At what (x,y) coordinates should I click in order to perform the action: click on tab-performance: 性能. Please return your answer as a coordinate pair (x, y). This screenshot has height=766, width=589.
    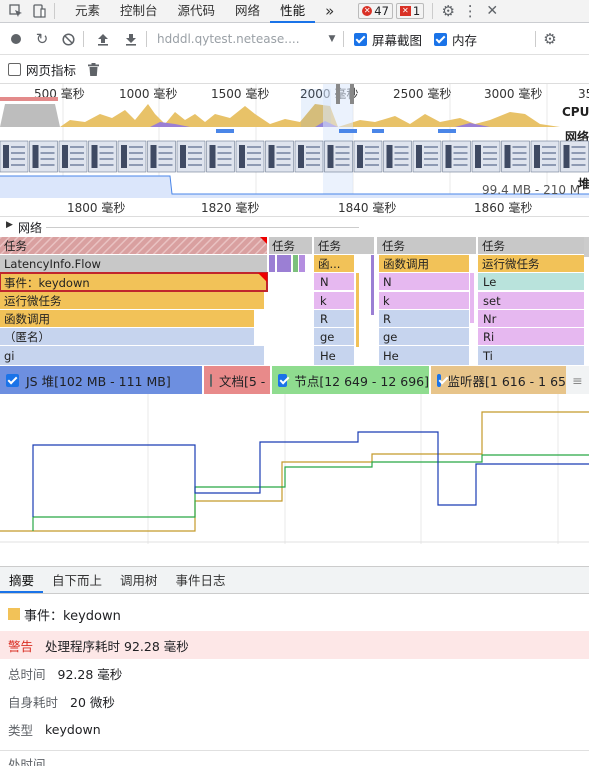
    Looking at the image, I should click on (293, 11).